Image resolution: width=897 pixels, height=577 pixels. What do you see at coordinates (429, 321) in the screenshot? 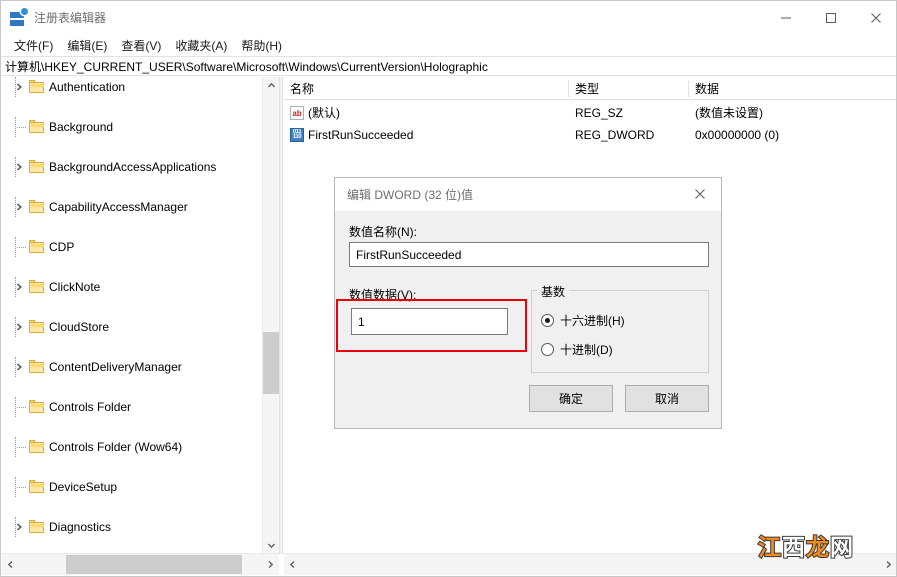
I see `value-data-input: 1` at bounding box center [429, 321].